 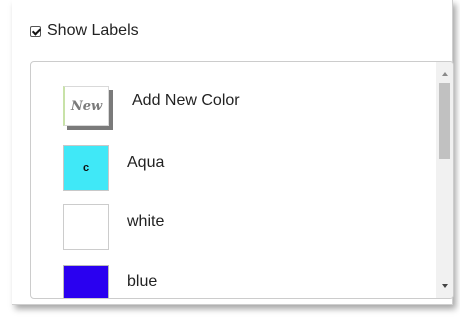 I want to click on aqua-color-swatch: c, so click(x=86, y=168).